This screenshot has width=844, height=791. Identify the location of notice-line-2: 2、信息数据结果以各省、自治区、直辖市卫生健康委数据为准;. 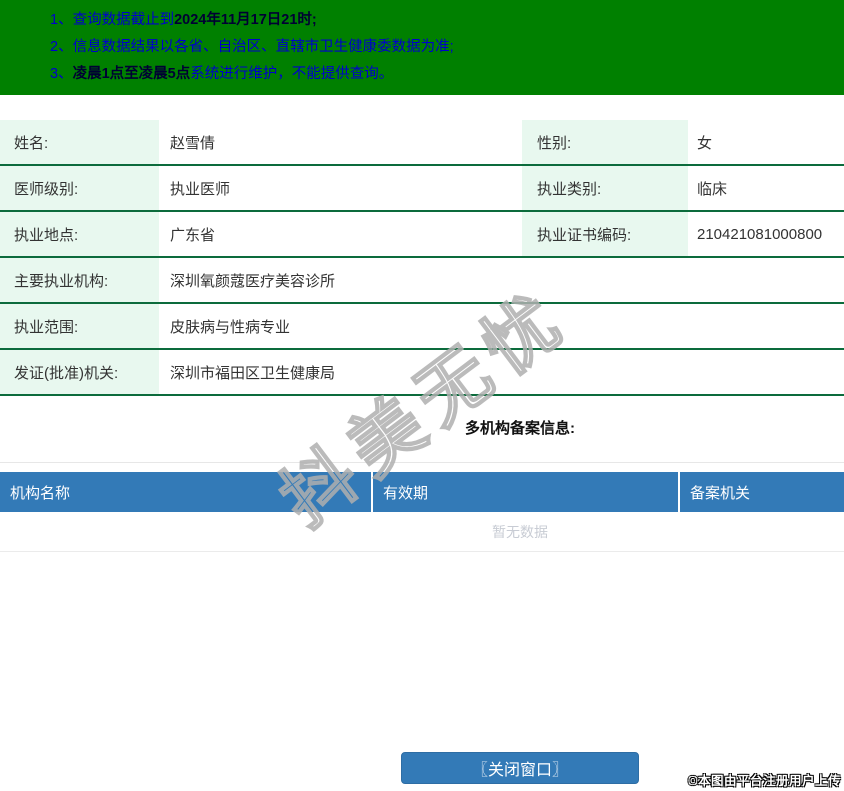
(422, 47).